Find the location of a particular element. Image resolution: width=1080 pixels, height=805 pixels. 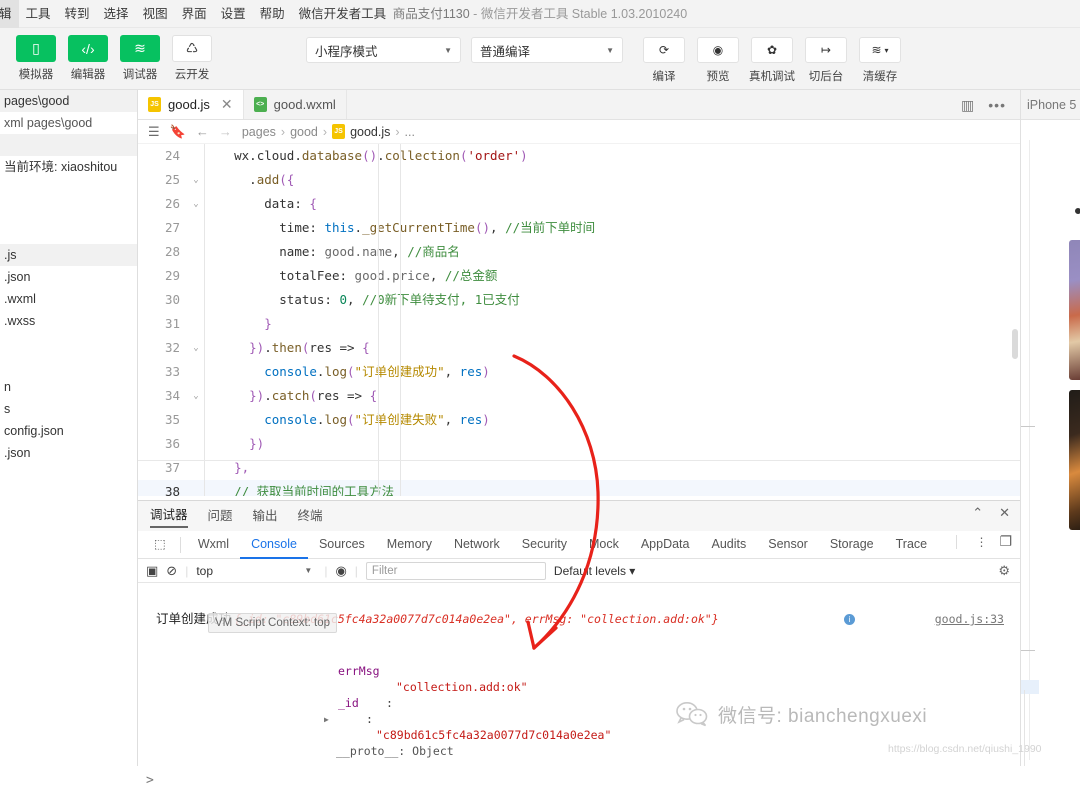

menu-select: 选择 is located at coordinates (116, 14).